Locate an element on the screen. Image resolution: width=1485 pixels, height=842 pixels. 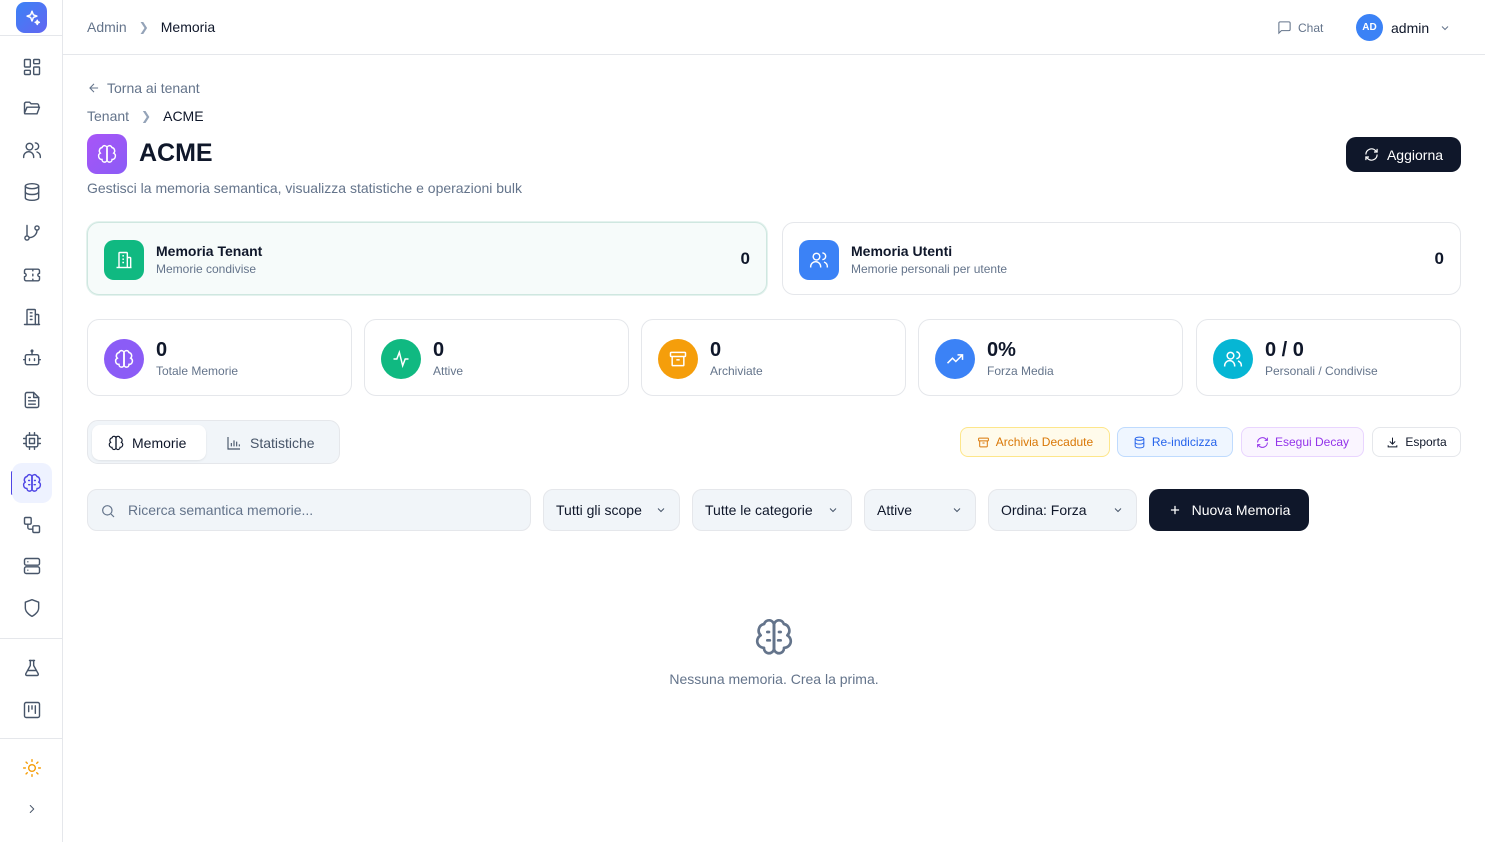
sidebar is located at coordinates (31, 421).